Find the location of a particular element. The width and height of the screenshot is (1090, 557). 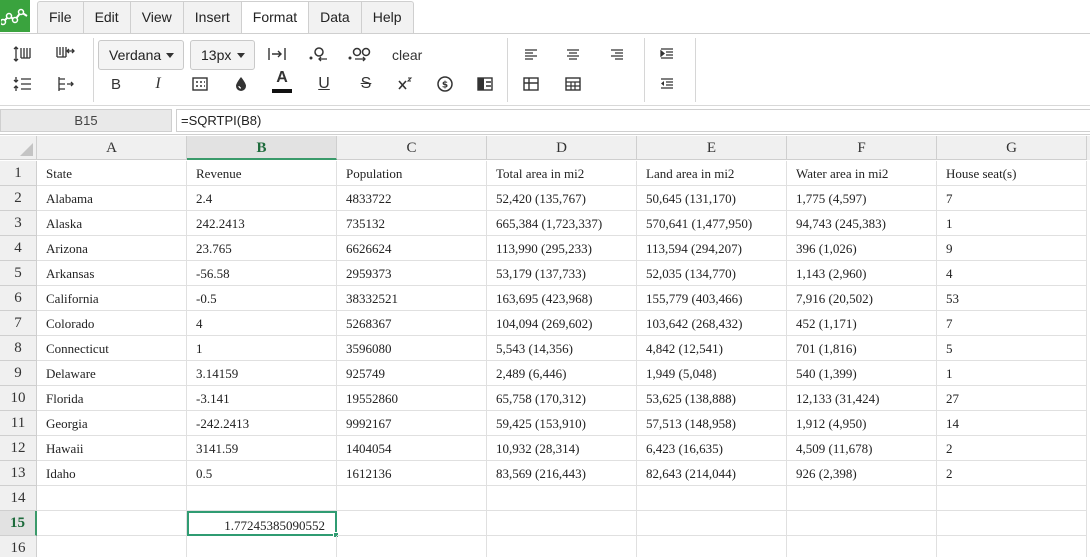

cell-b10: -3.141 is located at coordinates (262, 398).